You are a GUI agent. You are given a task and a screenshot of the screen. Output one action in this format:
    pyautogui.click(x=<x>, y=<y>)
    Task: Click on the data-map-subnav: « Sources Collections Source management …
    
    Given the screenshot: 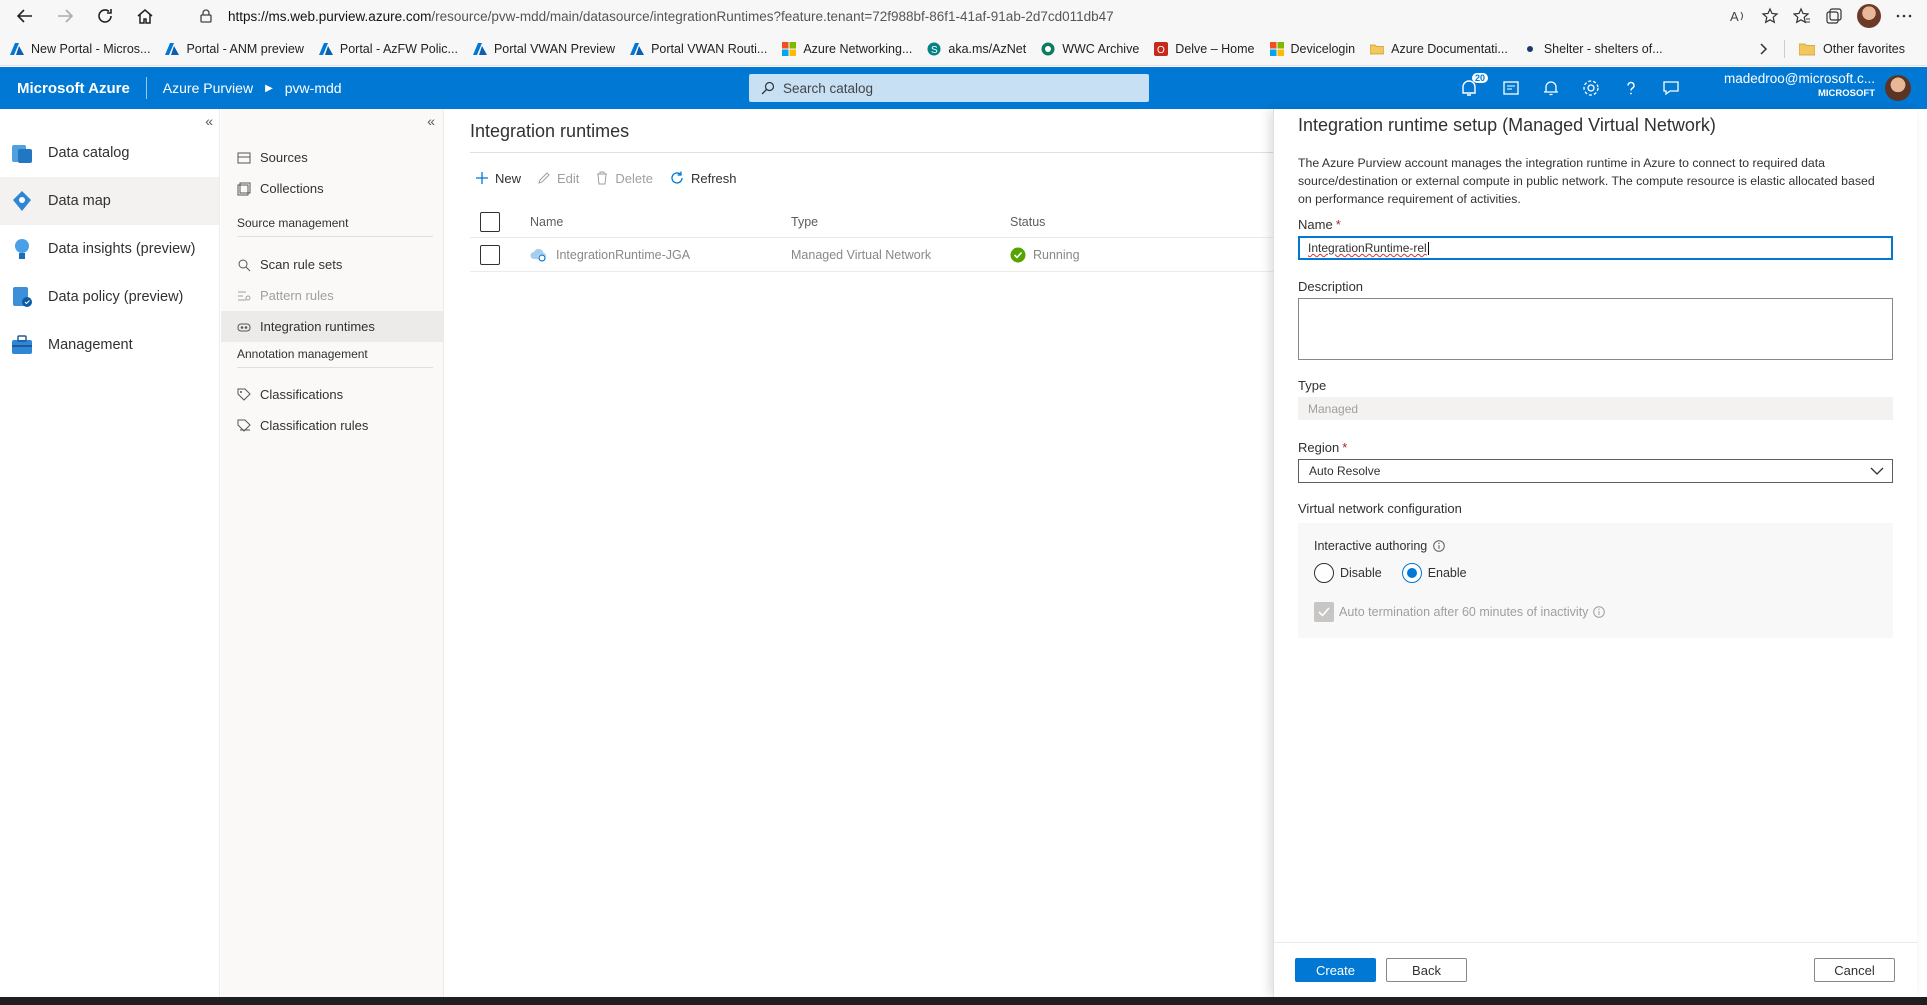 What is the action you would take?
    pyautogui.click(x=332, y=553)
    